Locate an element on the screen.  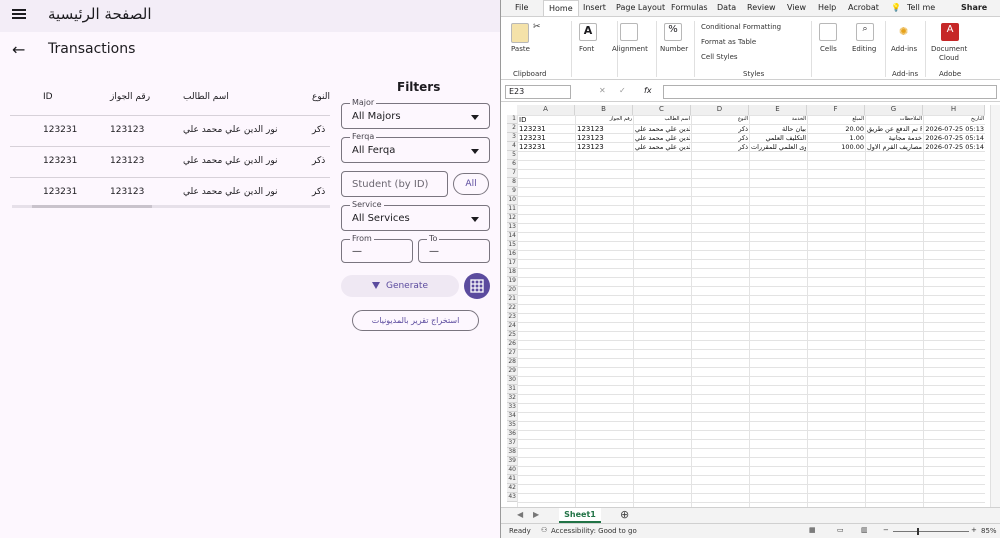
row-header: 31 is located at coordinates (512, 389).